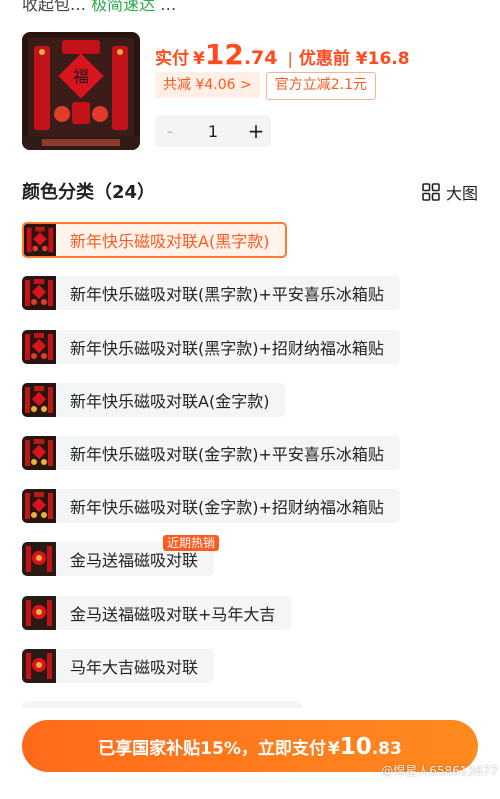  Describe the element at coordinates (199, 59) in the screenshot. I see `price-currency: ¥` at that location.